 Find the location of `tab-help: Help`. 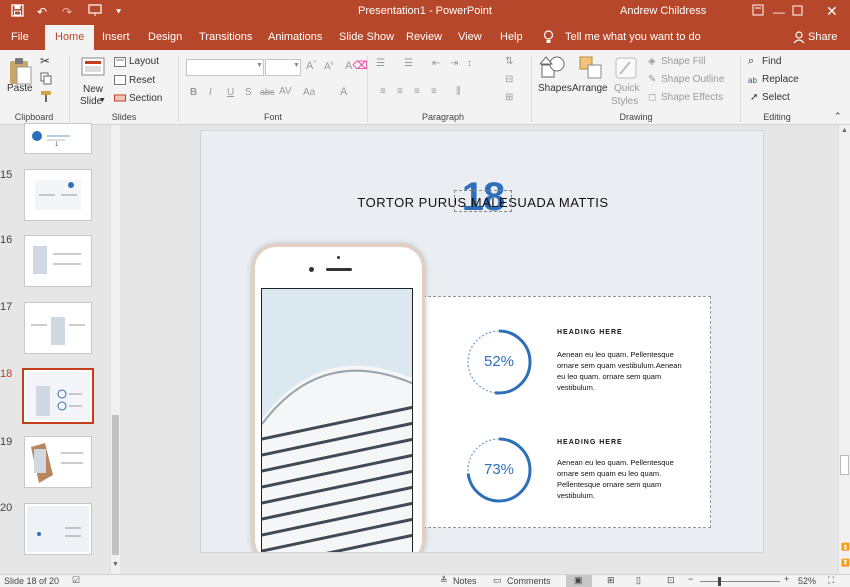

tab-help: Help is located at coordinates (511, 37).